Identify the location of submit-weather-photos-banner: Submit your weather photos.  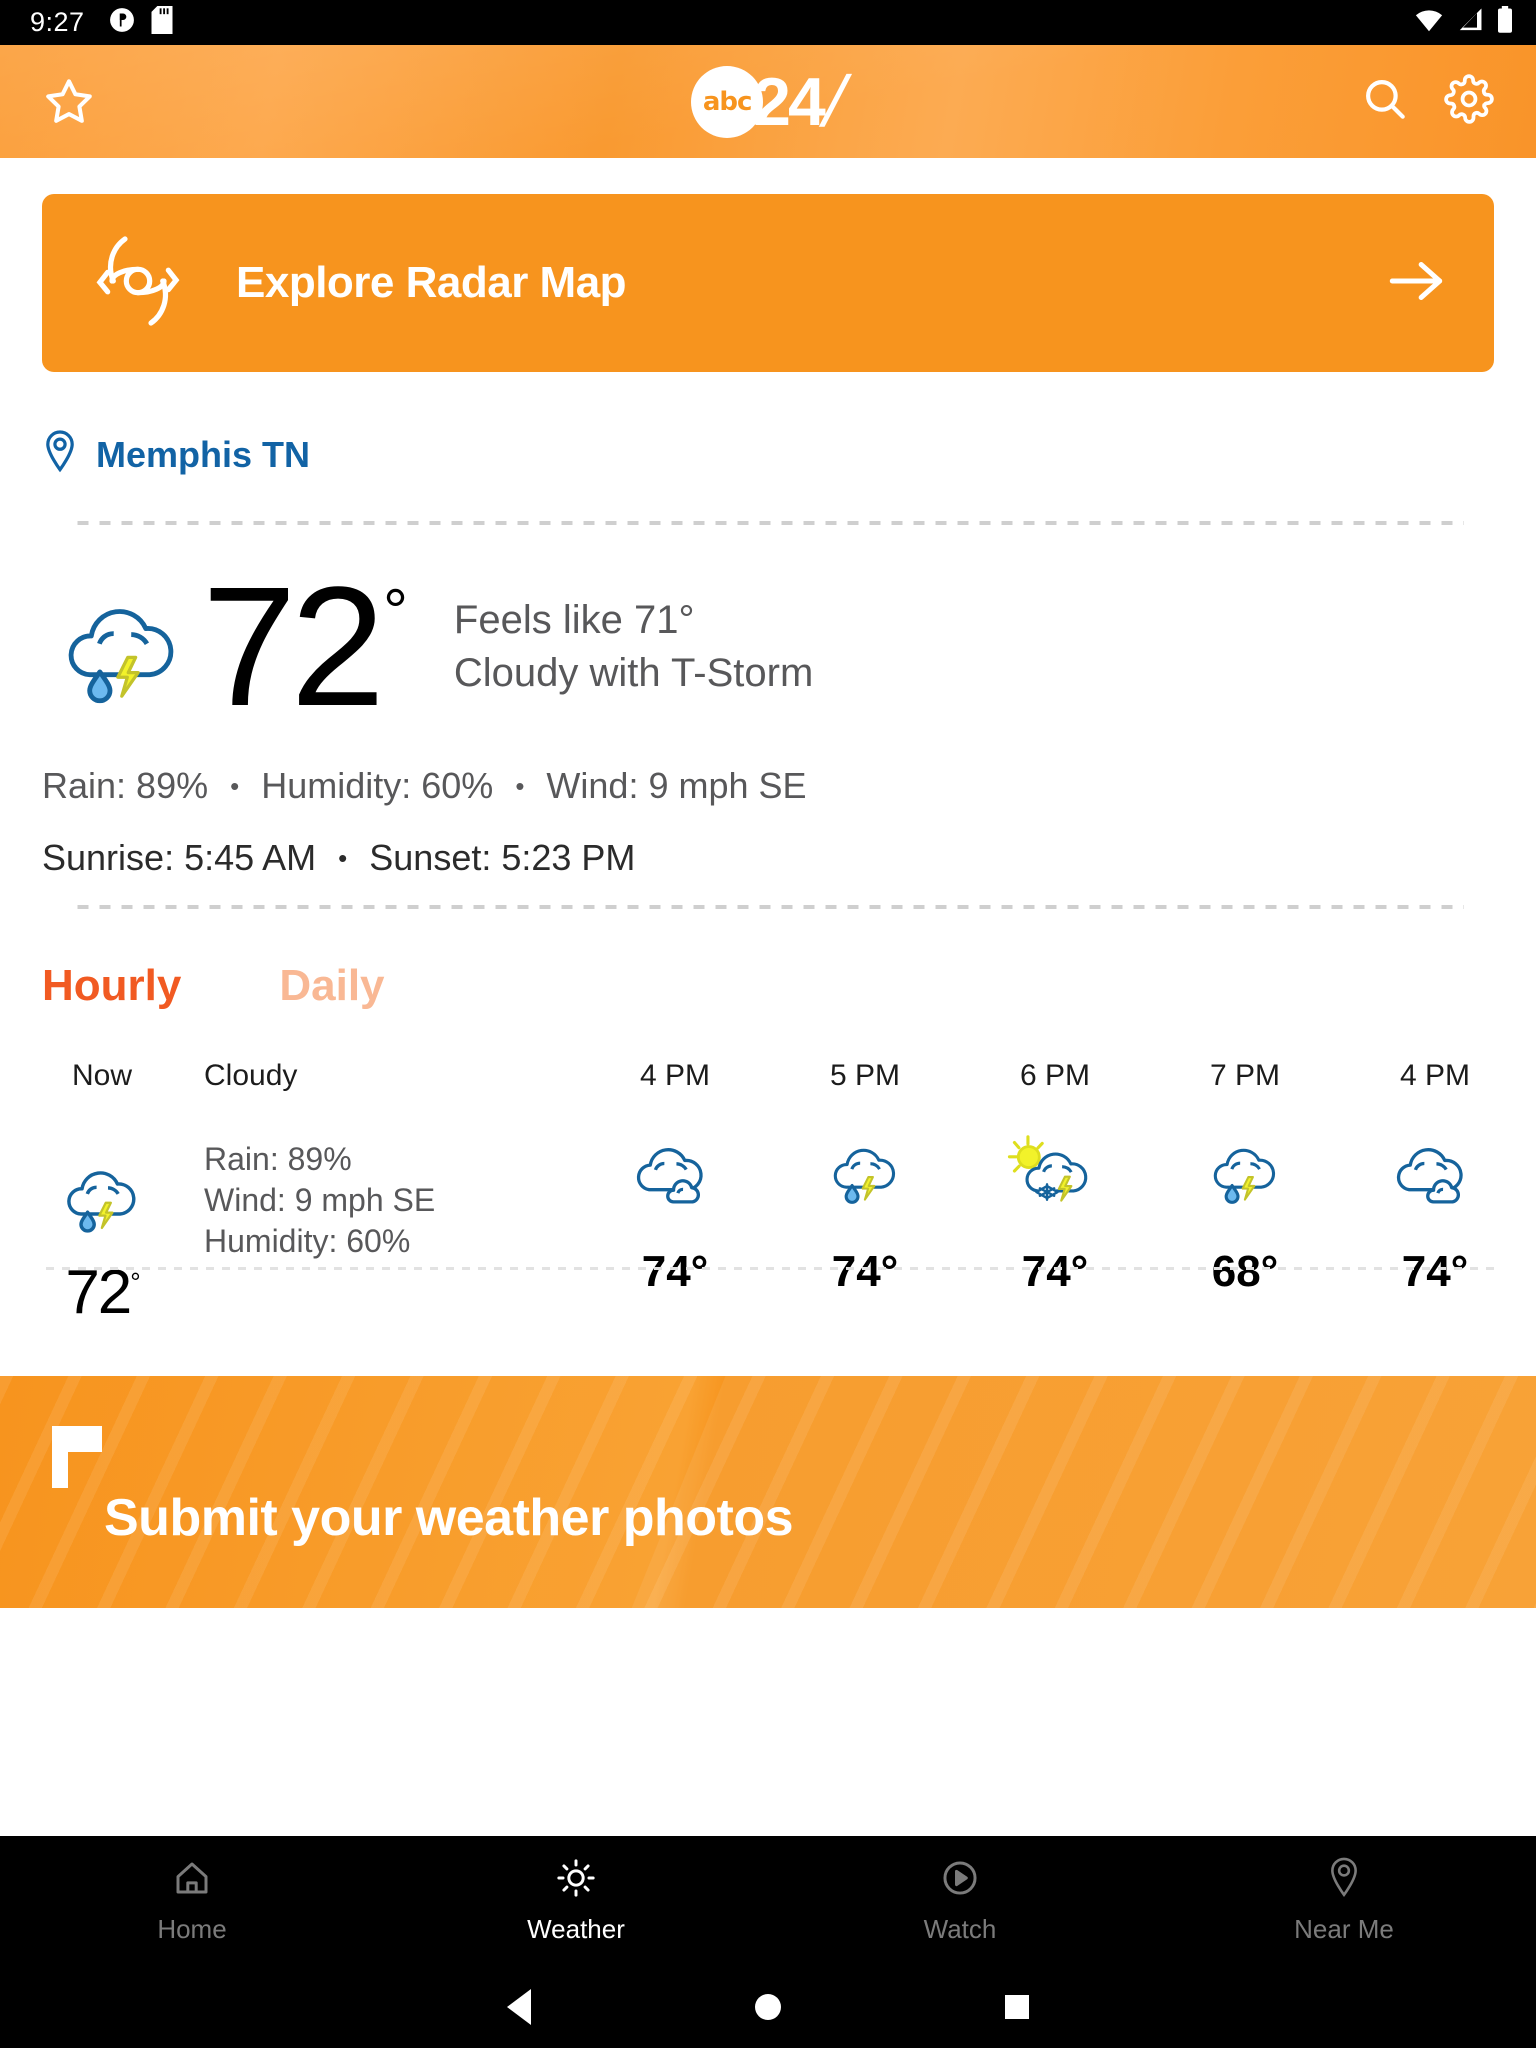
(768, 1492).